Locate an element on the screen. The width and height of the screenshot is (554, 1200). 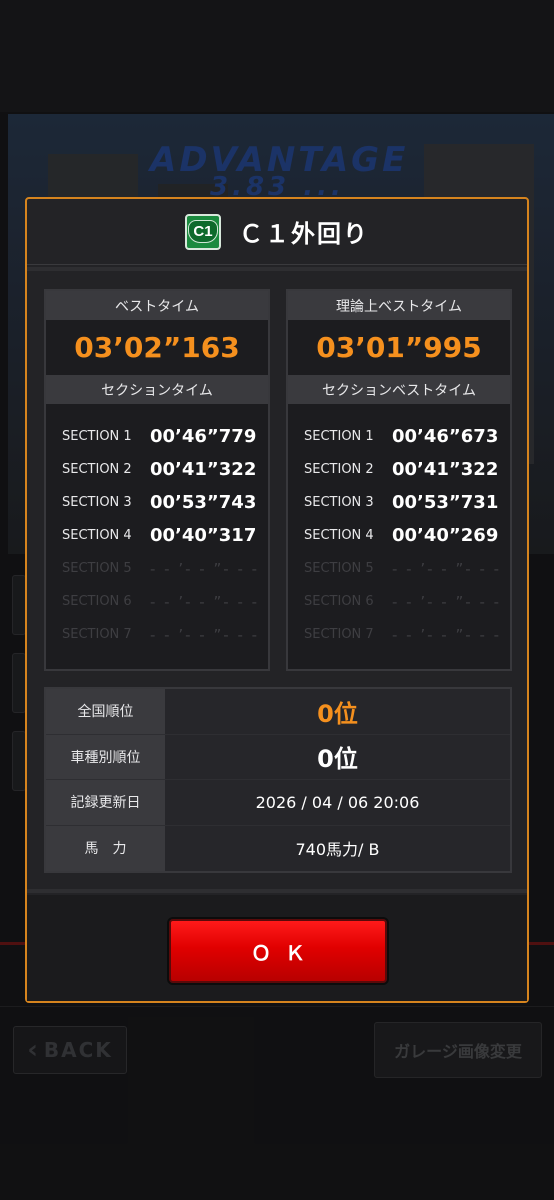
route-badge-text: C1 is located at coordinates (203, 231).